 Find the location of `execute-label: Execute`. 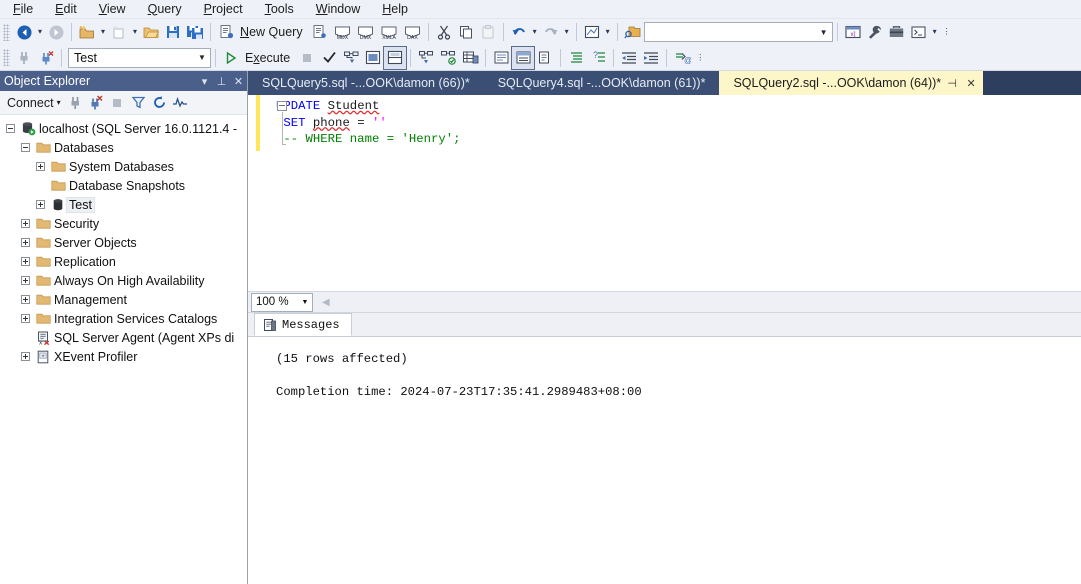

execute-label: Execute is located at coordinates (269, 58).